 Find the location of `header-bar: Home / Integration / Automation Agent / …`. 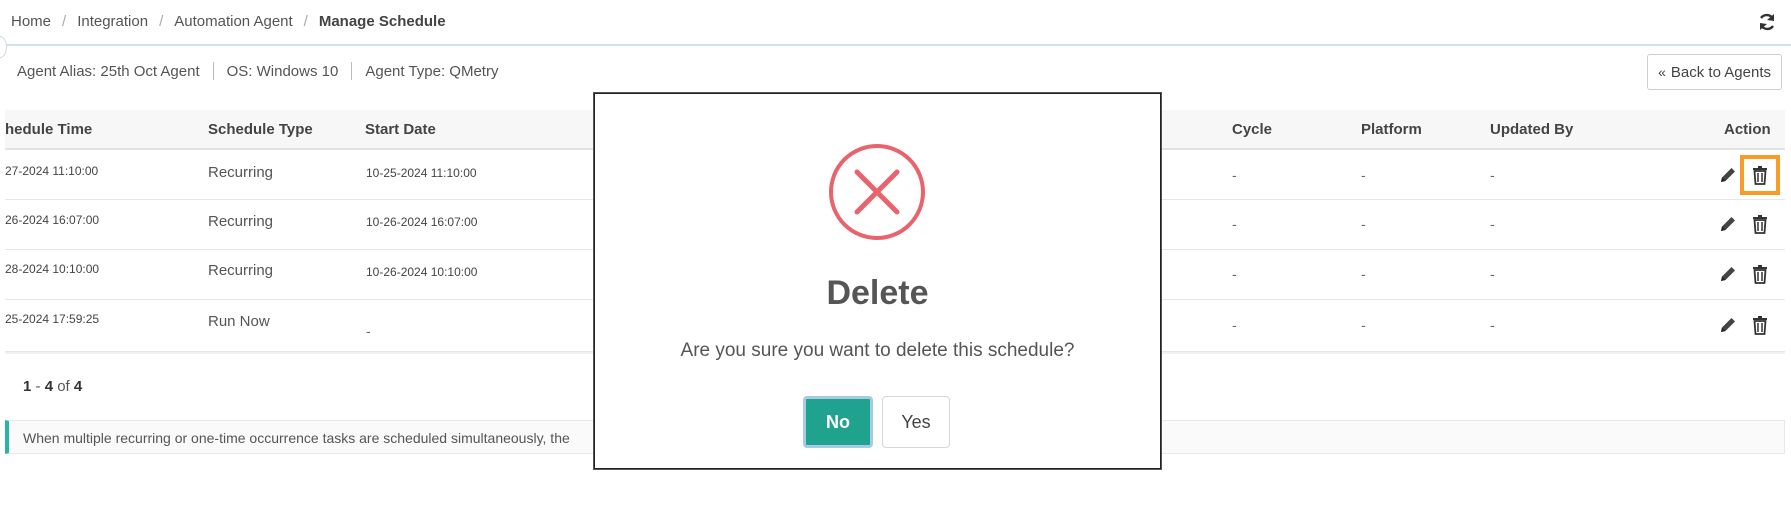

header-bar: Home / Integration / Automation Agent / … is located at coordinates (895, 23).